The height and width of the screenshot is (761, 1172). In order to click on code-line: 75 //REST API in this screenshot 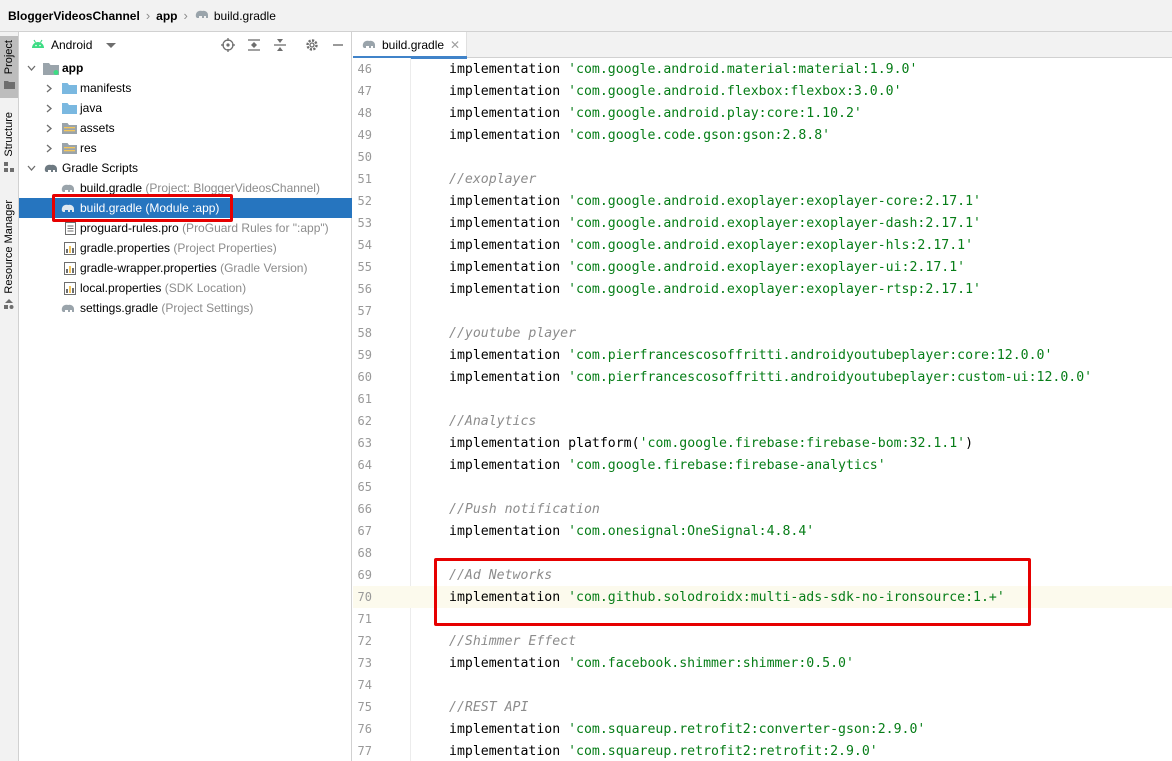, I will do `click(762, 707)`.